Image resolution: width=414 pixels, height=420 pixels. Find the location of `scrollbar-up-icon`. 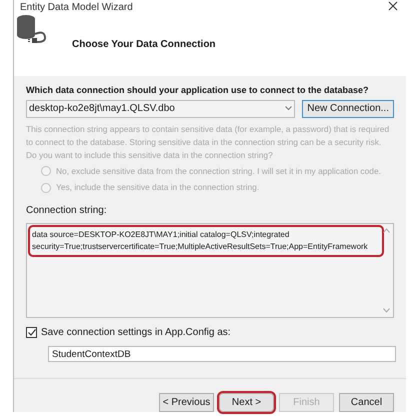

scrollbar-up-icon is located at coordinates (386, 230).